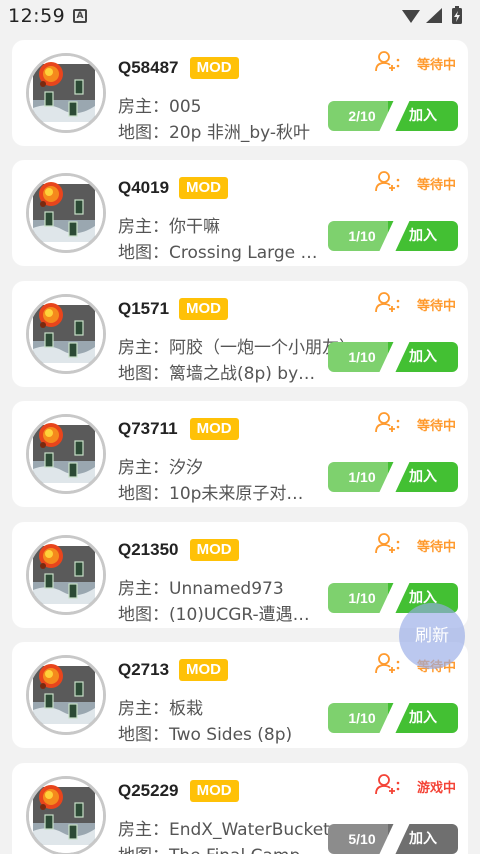  Describe the element at coordinates (144, 669) in the screenshot. I see `room-id: Q2713` at that location.